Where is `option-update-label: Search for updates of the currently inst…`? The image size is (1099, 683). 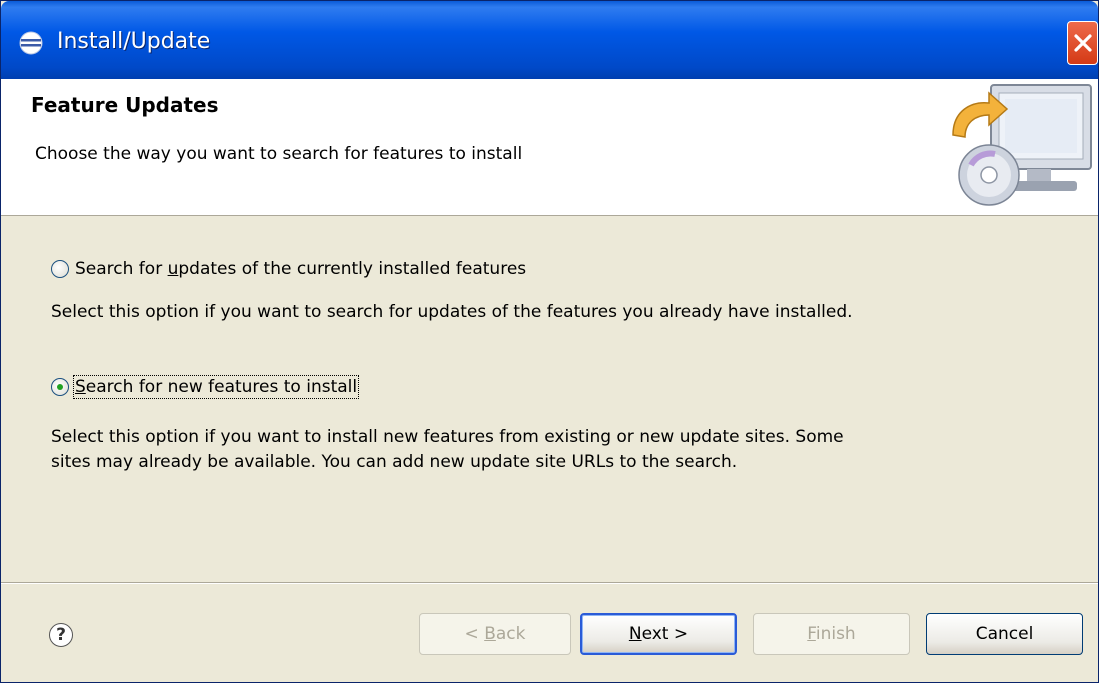
option-update-label: Search for updates of the currently inst… is located at coordinates (301, 269).